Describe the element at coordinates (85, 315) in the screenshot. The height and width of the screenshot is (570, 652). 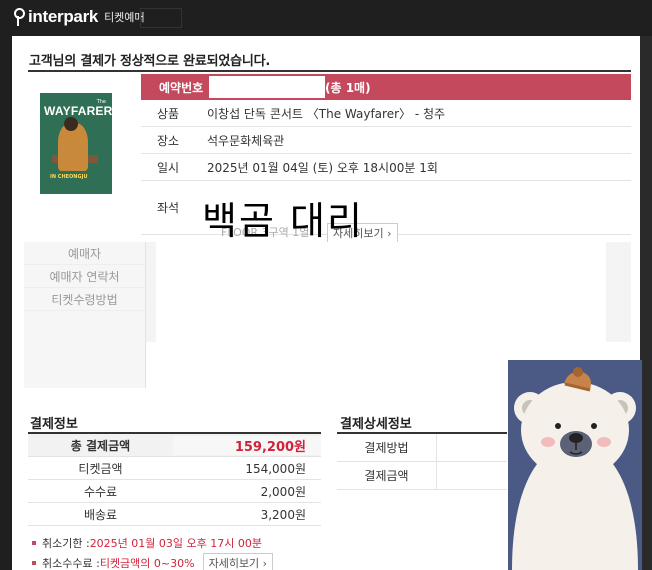
I see `booker-labels: 예매자 예매자 연락처 티켓수령방법` at that location.